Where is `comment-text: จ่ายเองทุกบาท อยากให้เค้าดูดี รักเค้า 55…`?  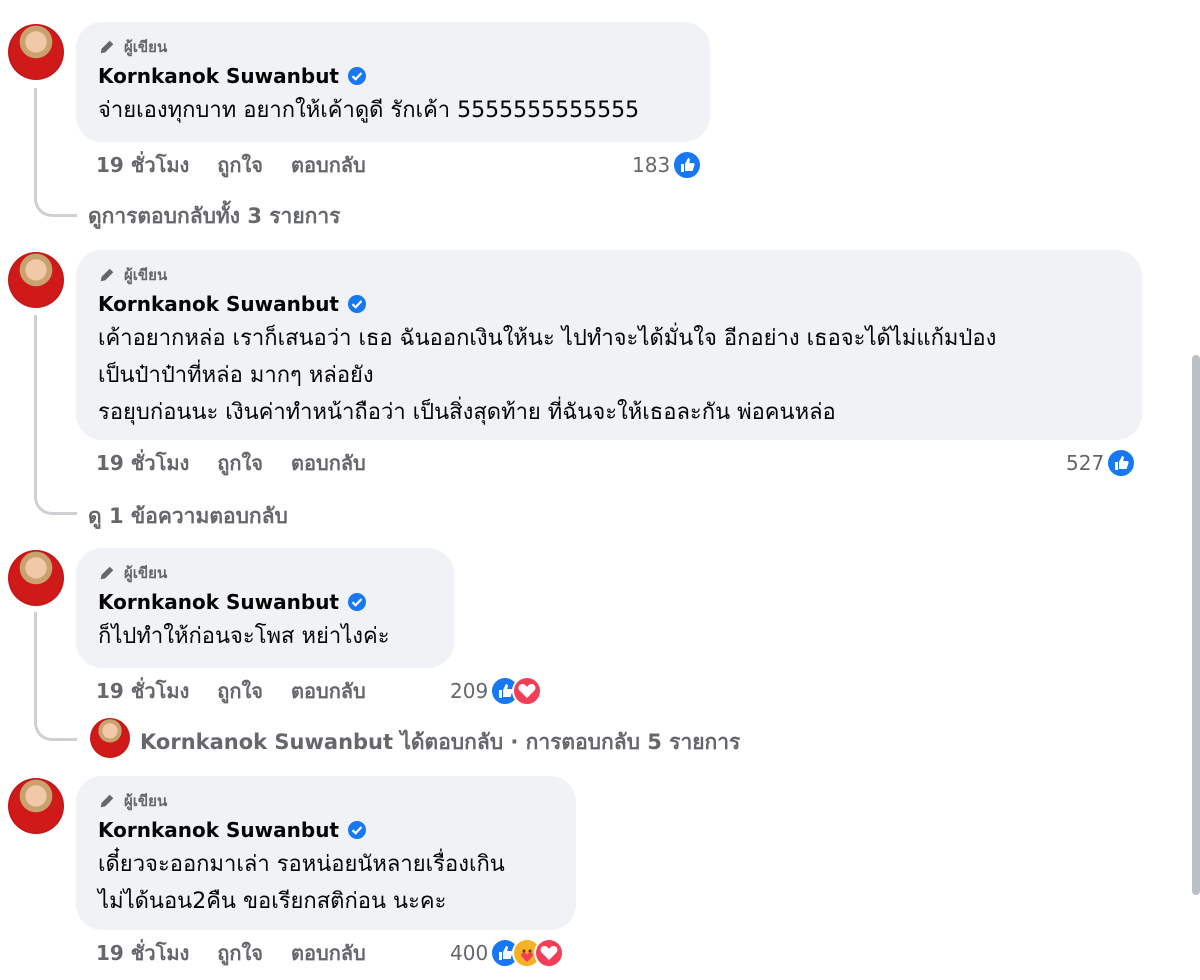 comment-text: จ่ายเองทุกบาท อยากให้เค้าดูดี รักเค้า 55… is located at coordinates (369, 110).